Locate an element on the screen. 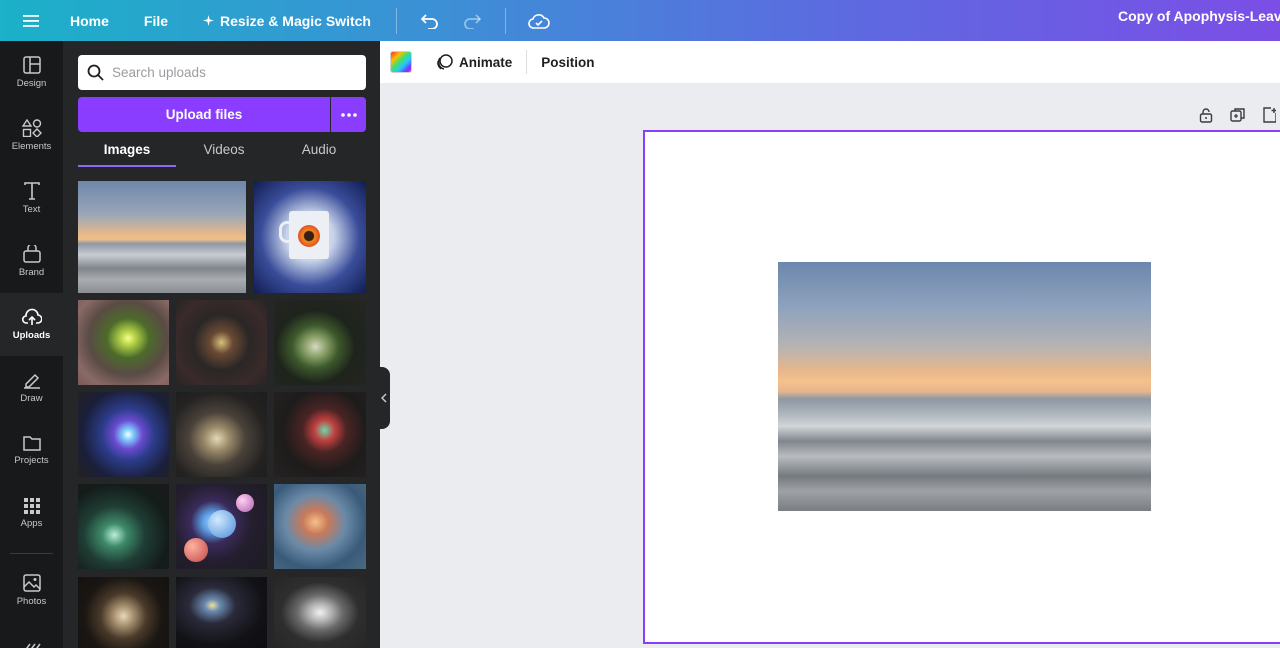 The image size is (1280, 648). rail-item-text: Text is located at coordinates (31, 198).